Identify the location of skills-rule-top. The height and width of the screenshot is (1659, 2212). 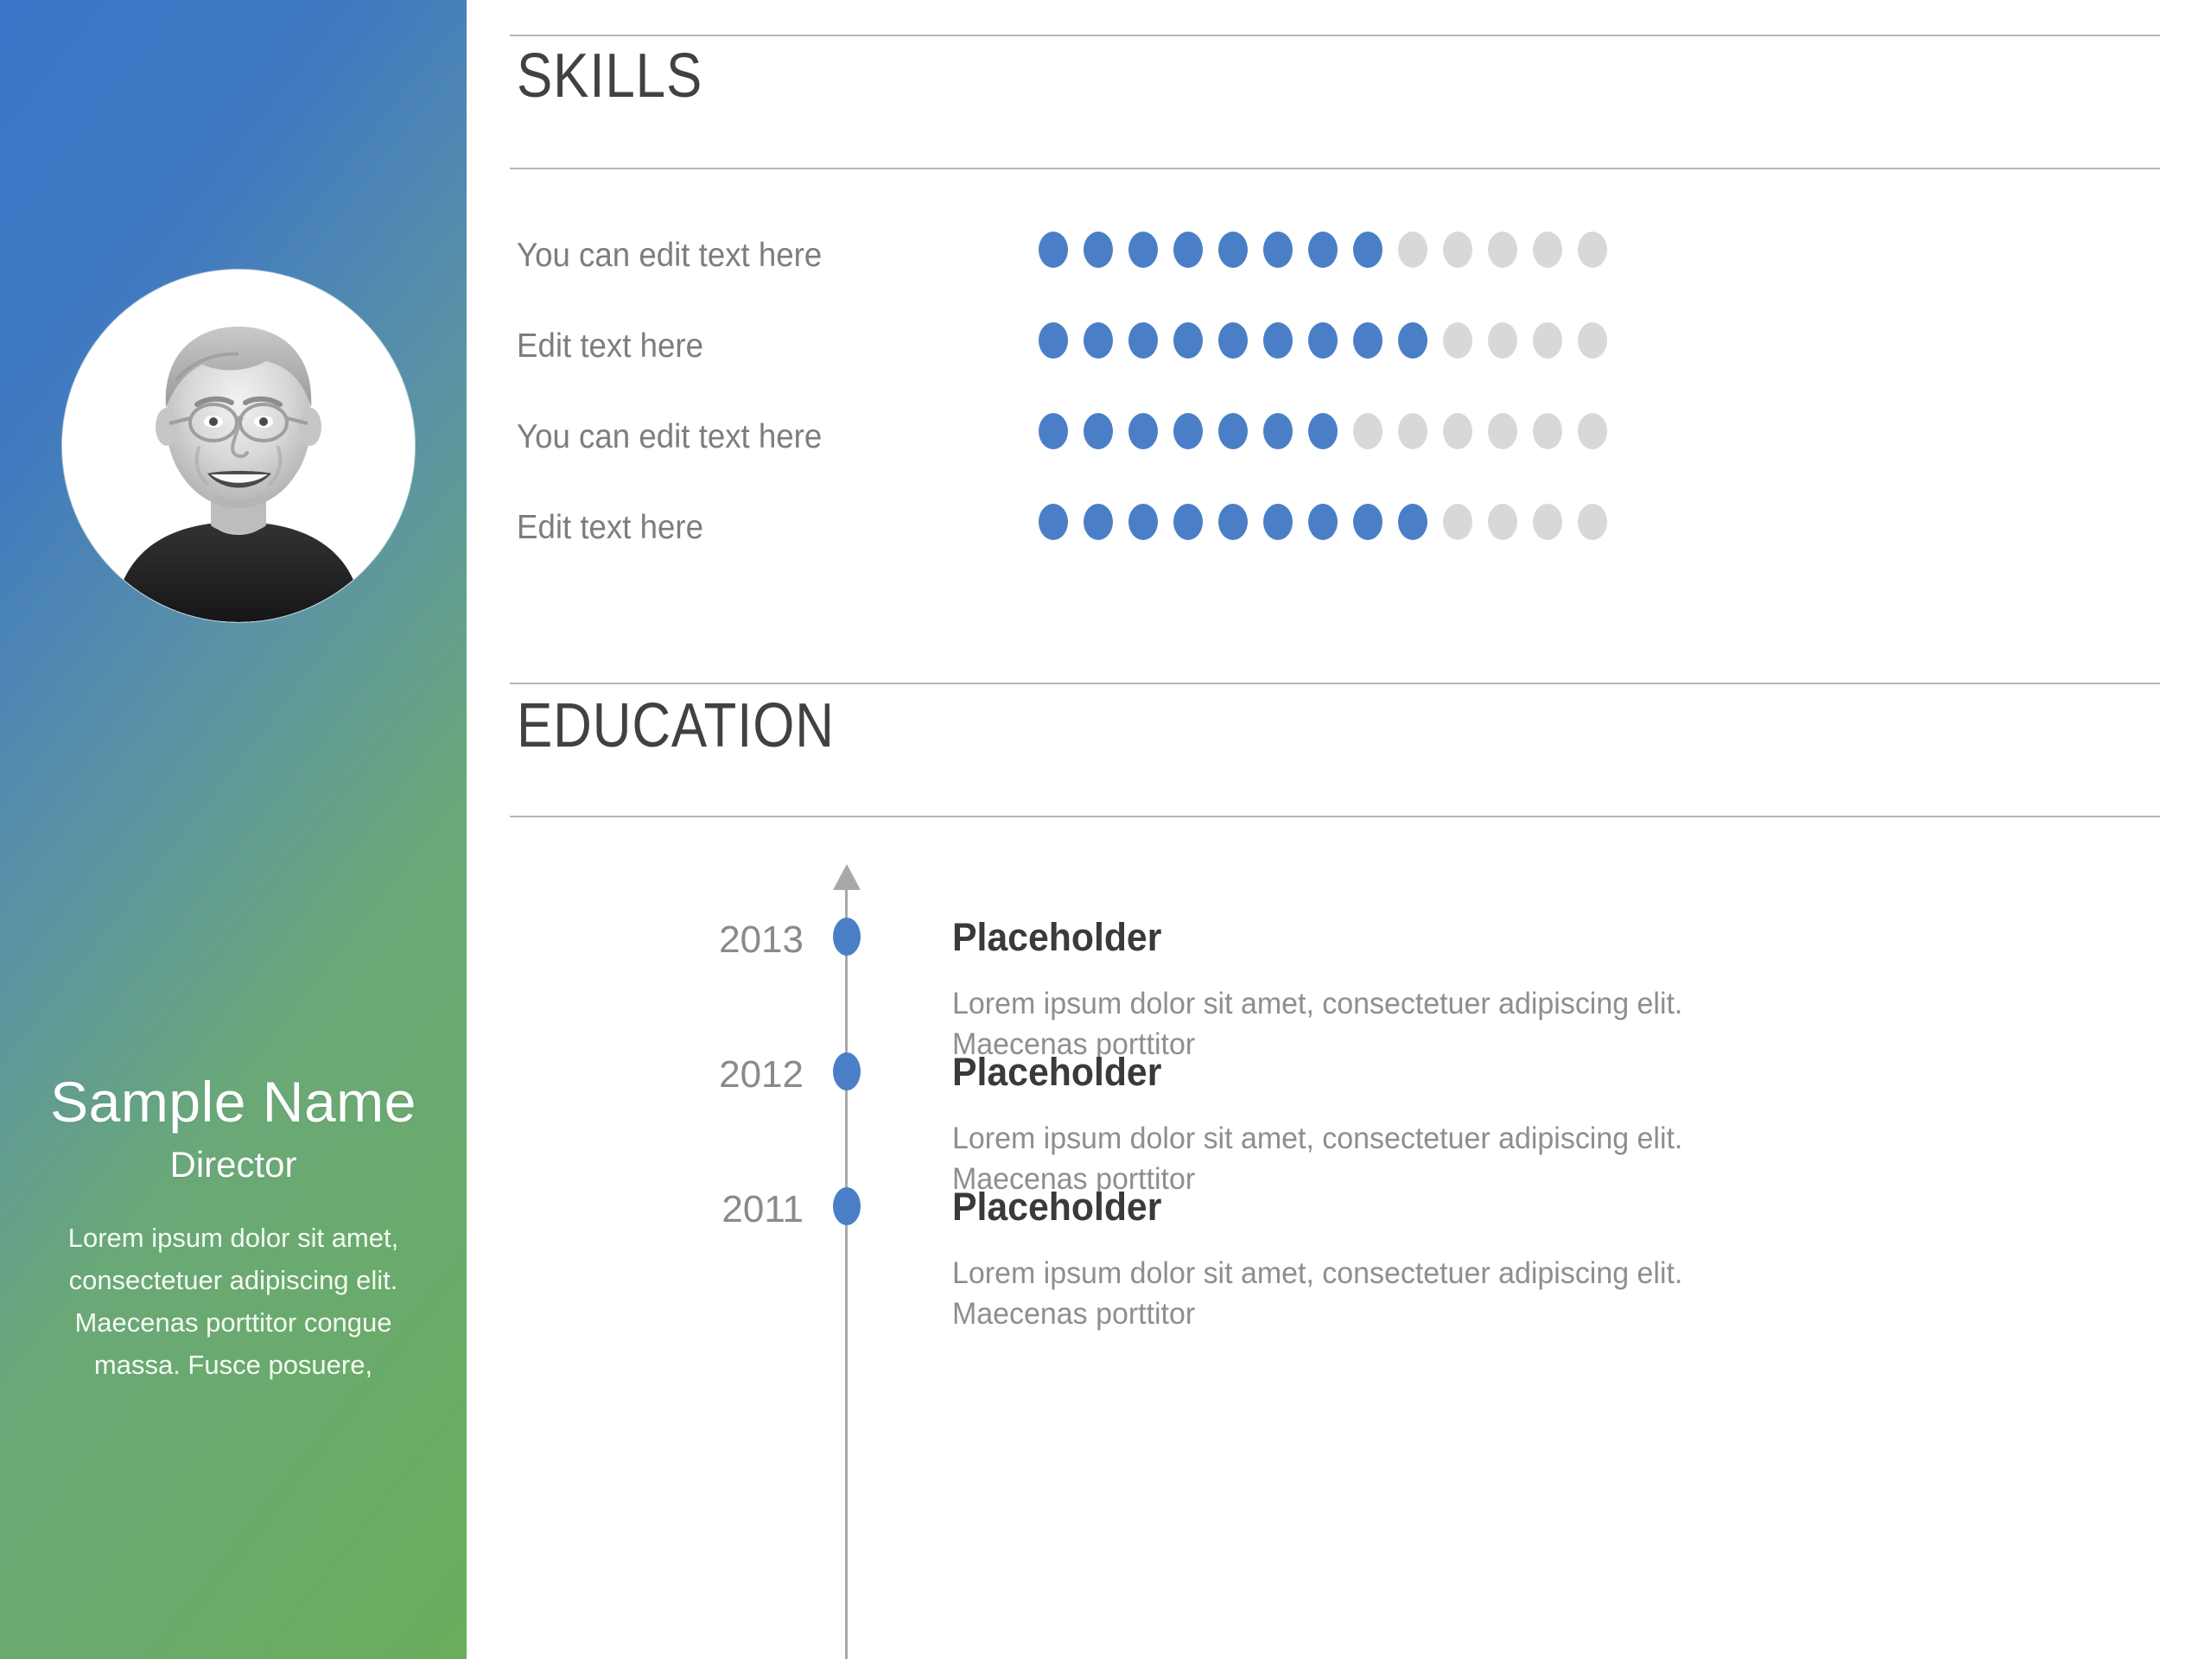
(1335, 35).